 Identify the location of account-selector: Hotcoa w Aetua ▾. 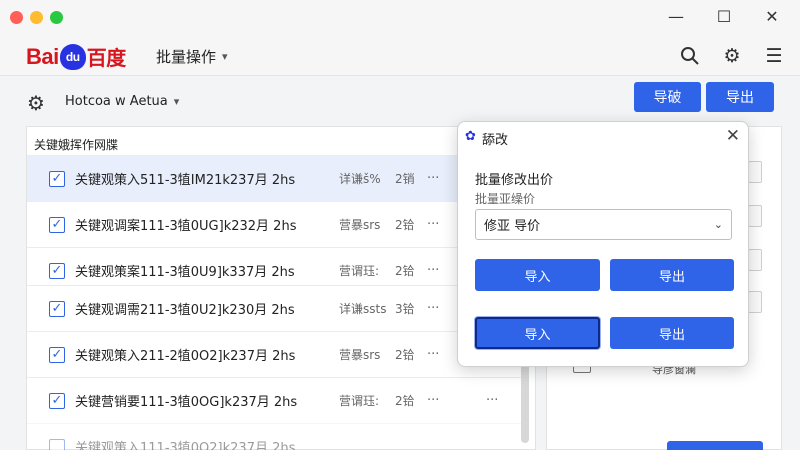
(122, 101).